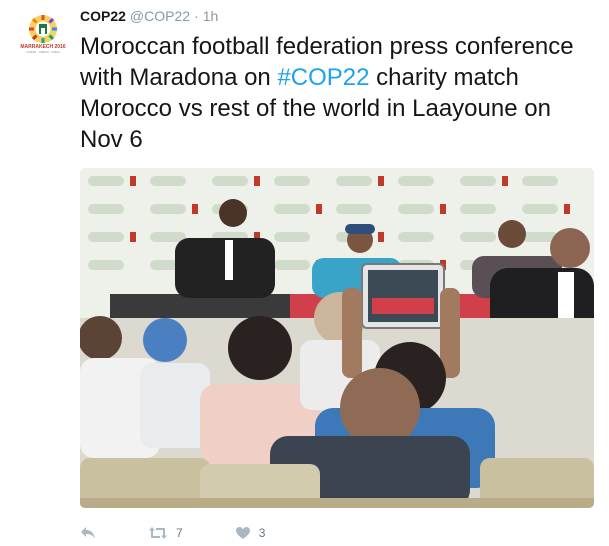  Describe the element at coordinates (43, 52) in the screenshot. I see `logo-subtext: COP22 · CMP12 · CMA1` at that location.